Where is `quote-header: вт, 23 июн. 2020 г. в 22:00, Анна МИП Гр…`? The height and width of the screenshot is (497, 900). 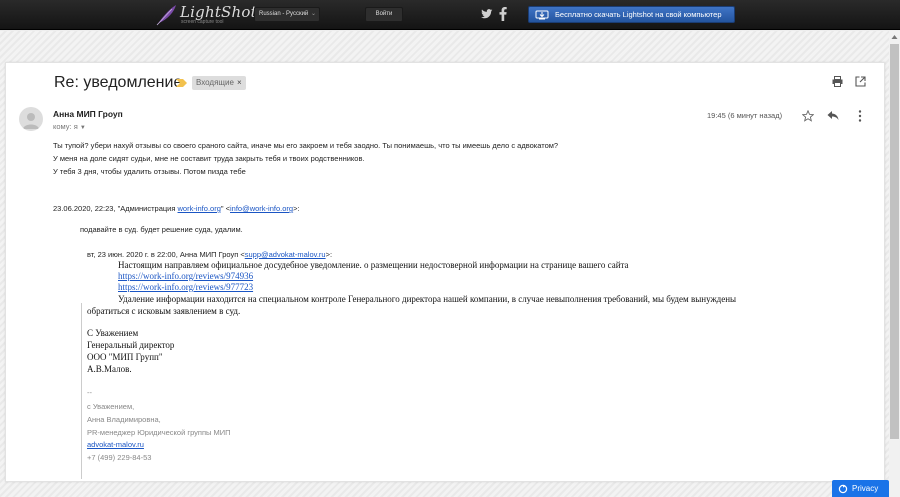
quote-header: вт, 23 июн. 2020 г. в 22:00, Анна МИП Гр… is located at coordinates (209, 254).